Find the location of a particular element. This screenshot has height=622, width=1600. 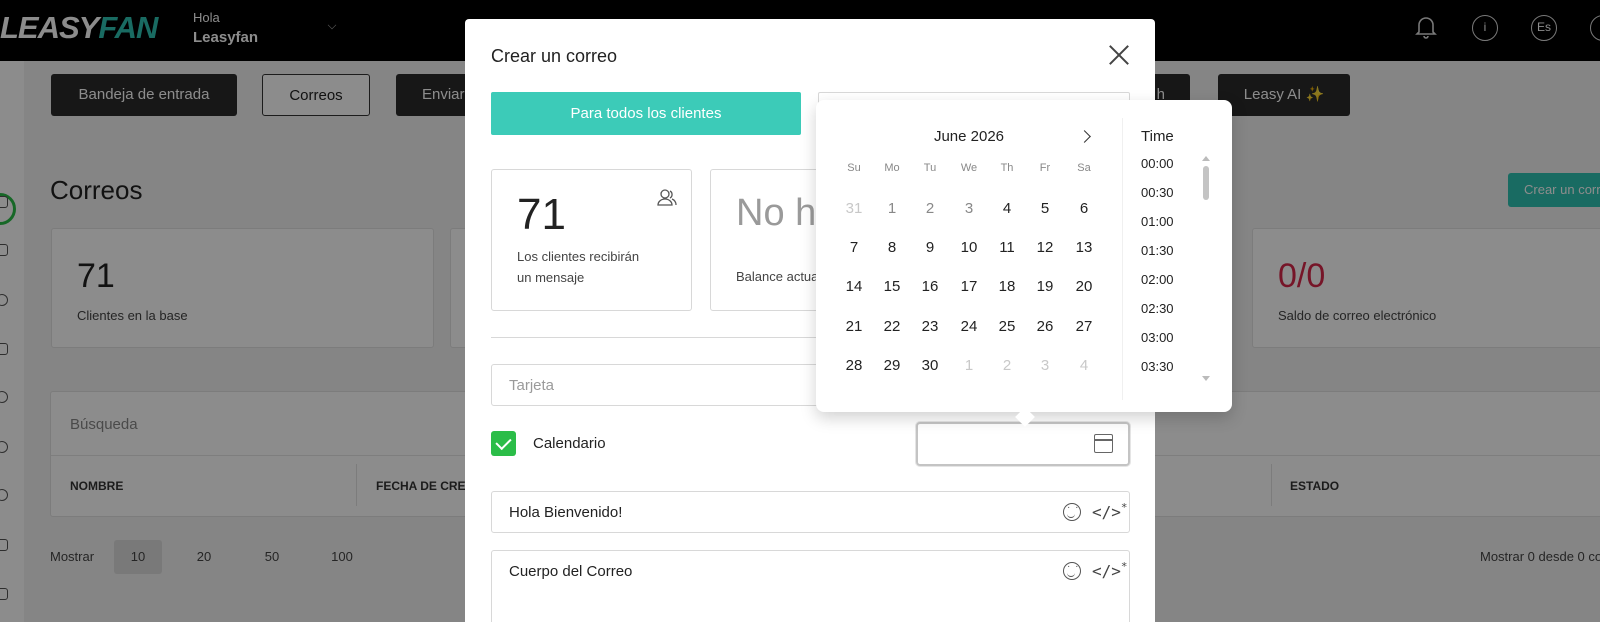

calendar-day: 30 is located at coordinates (930, 365).